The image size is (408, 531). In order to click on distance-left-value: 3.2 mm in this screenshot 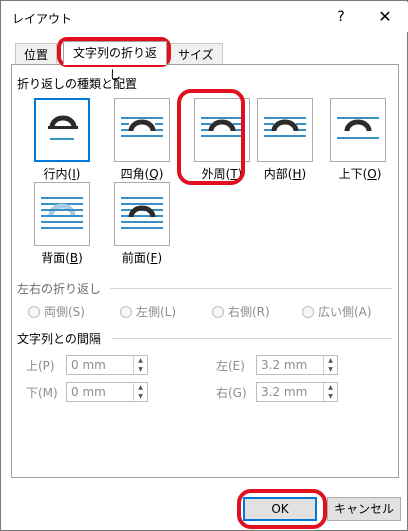, I will do `click(284, 365)`.